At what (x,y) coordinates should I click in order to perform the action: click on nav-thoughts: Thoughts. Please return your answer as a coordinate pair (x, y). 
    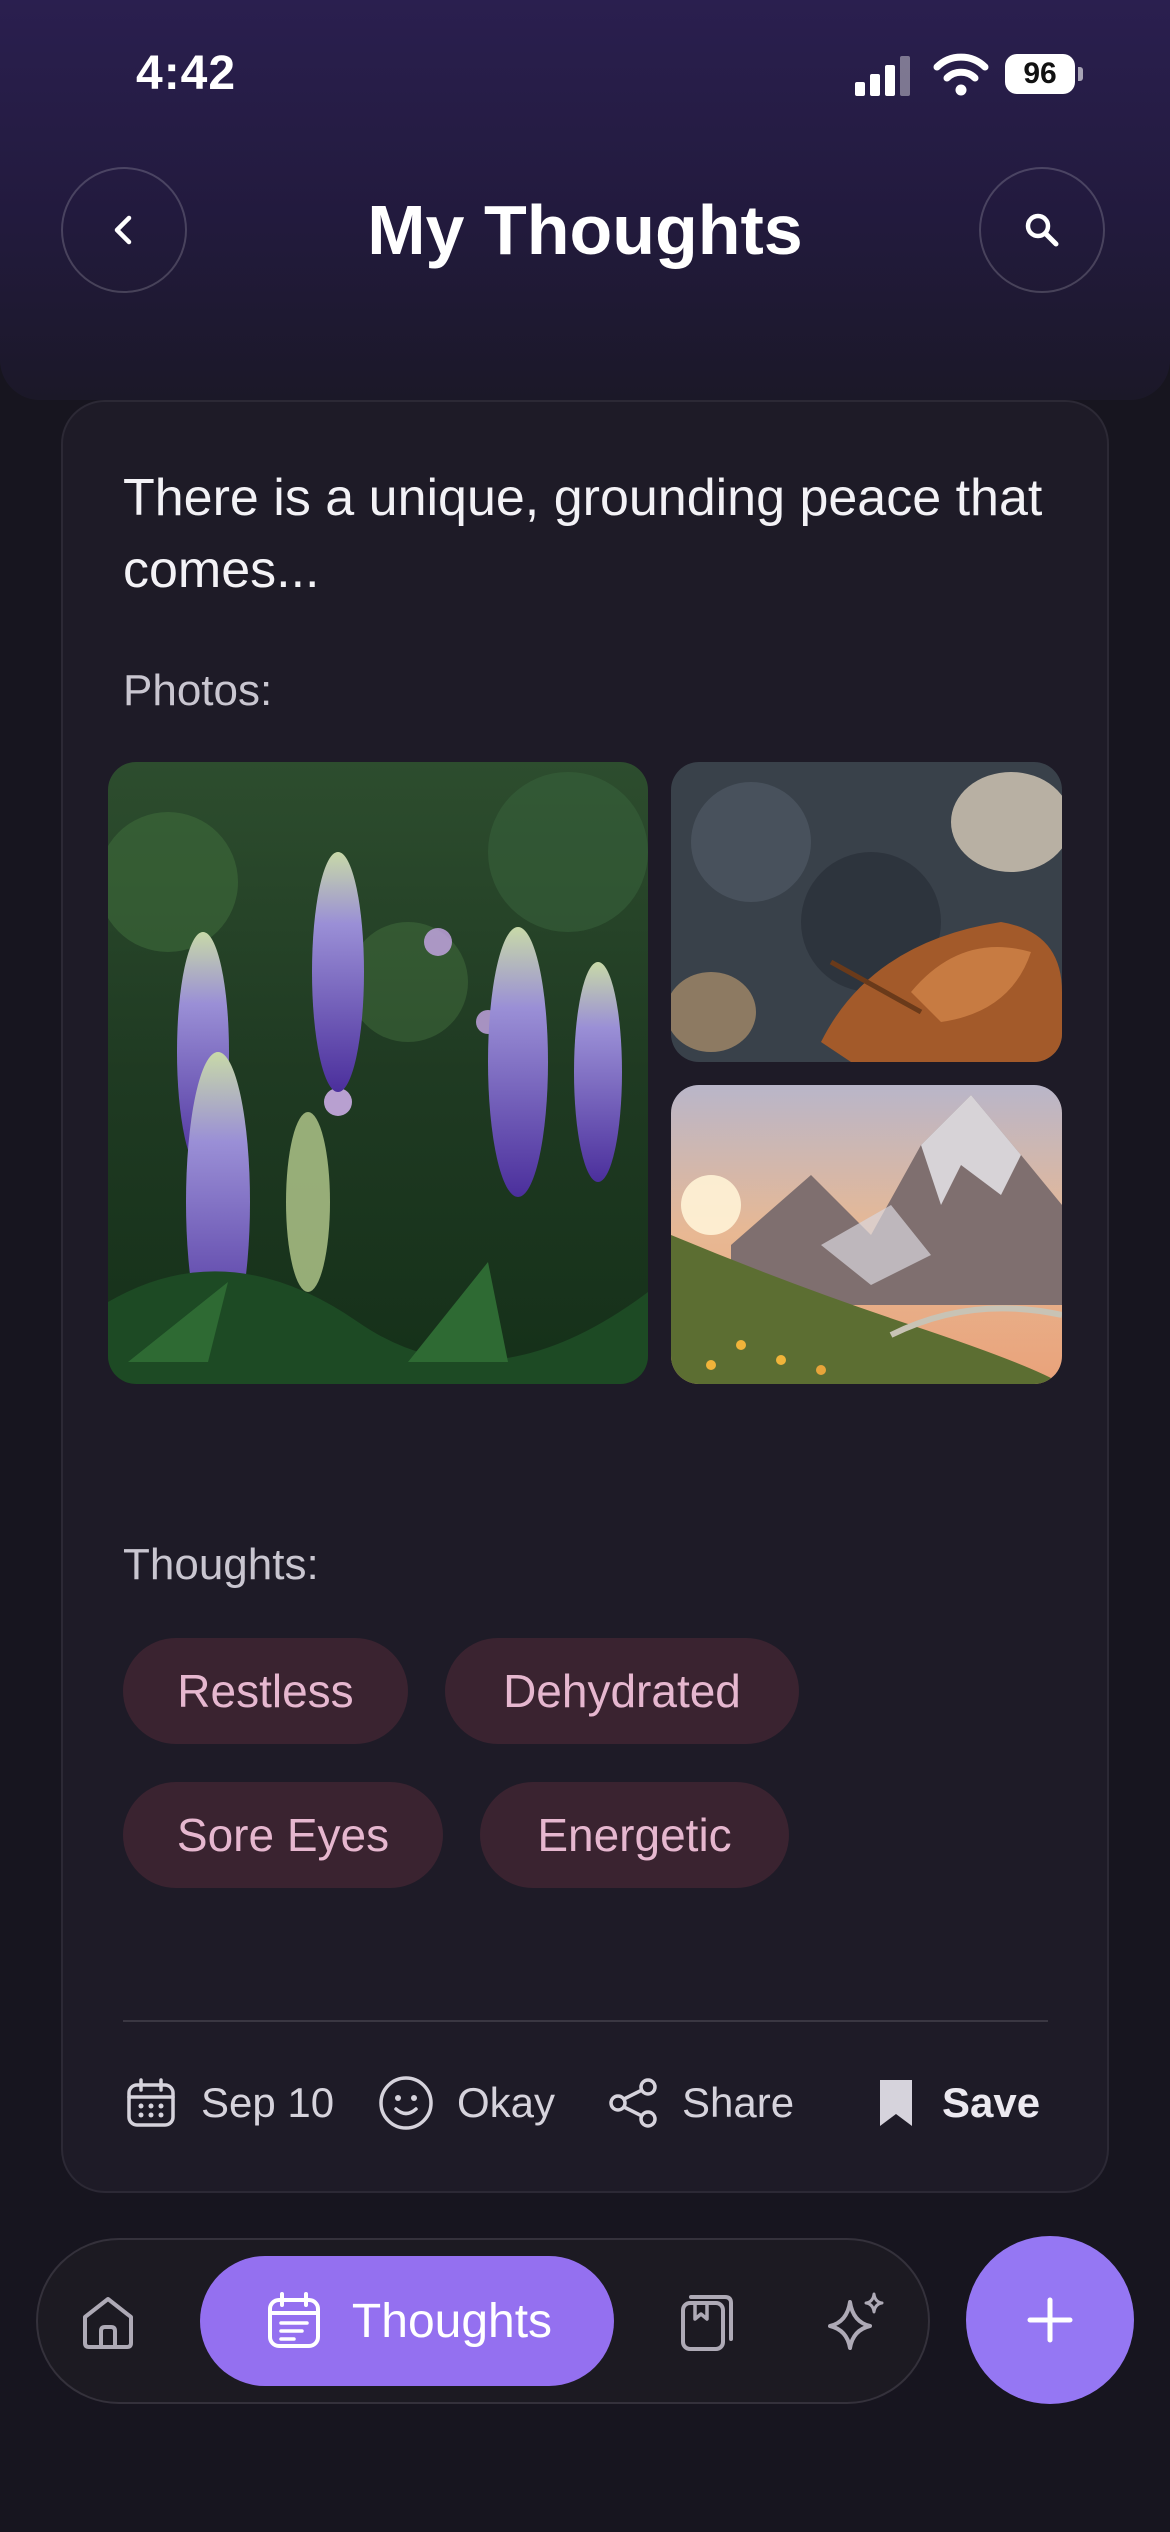
    Looking at the image, I should click on (407, 2321).